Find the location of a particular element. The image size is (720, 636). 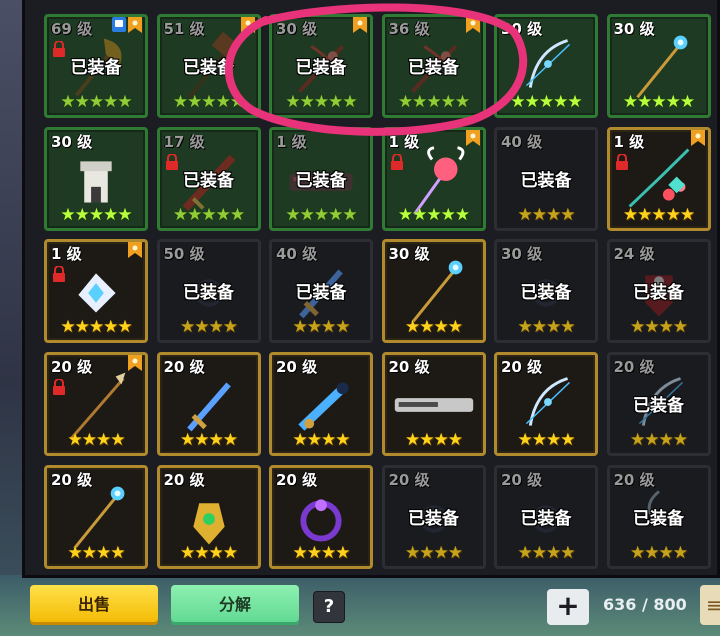

book-badge-icon is located at coordinates (119, 24).